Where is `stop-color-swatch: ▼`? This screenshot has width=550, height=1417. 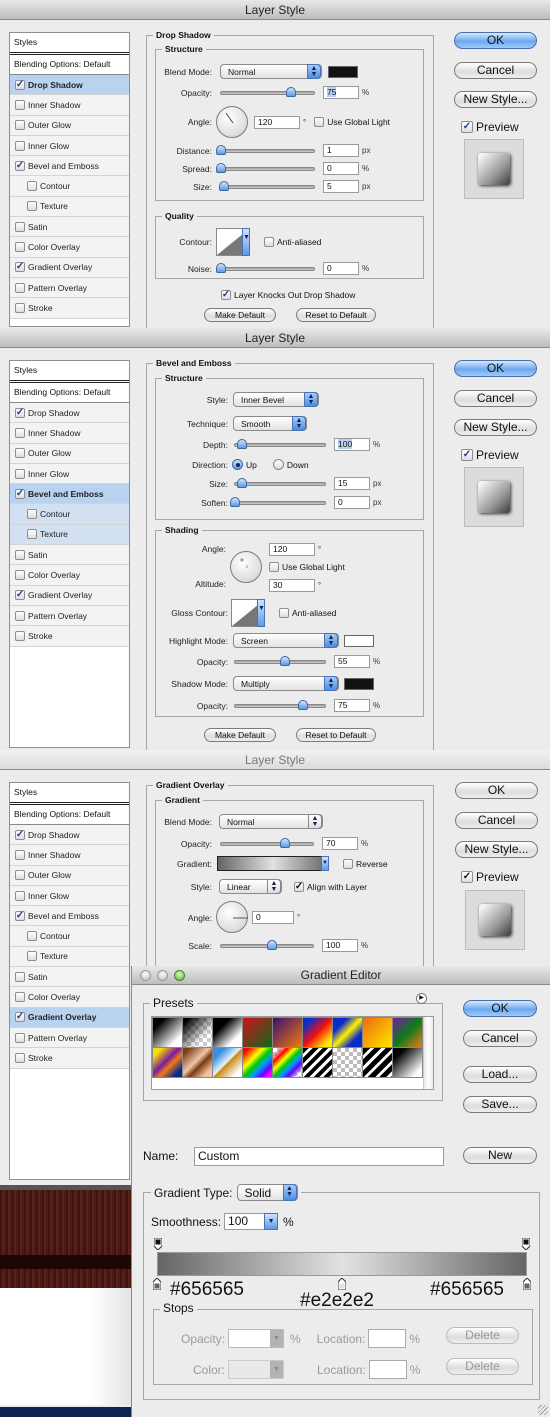 stop-color-swatch: ▼ is located at coordinates (256, 1369).